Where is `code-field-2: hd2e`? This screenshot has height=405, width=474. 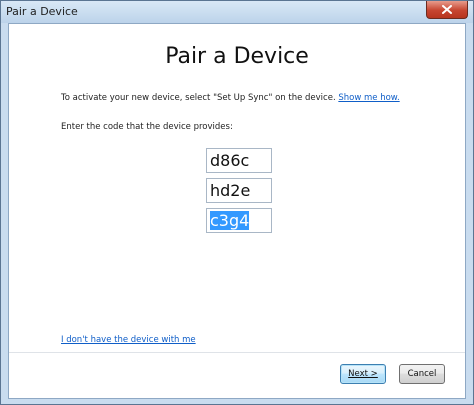
code-field-2: hd2e is located at coordinates (239, 190).